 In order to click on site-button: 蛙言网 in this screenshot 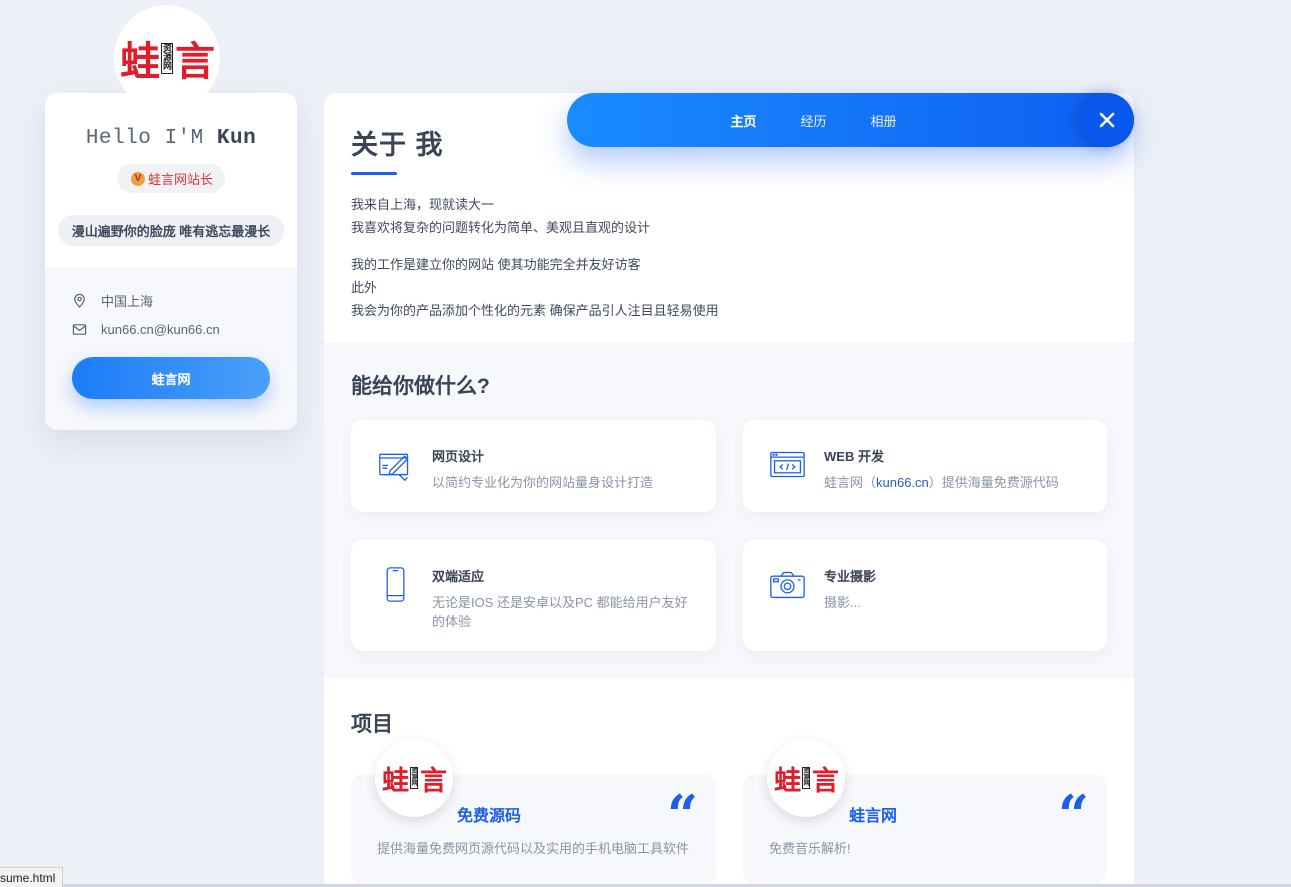, I will do `click(171, 378)`.